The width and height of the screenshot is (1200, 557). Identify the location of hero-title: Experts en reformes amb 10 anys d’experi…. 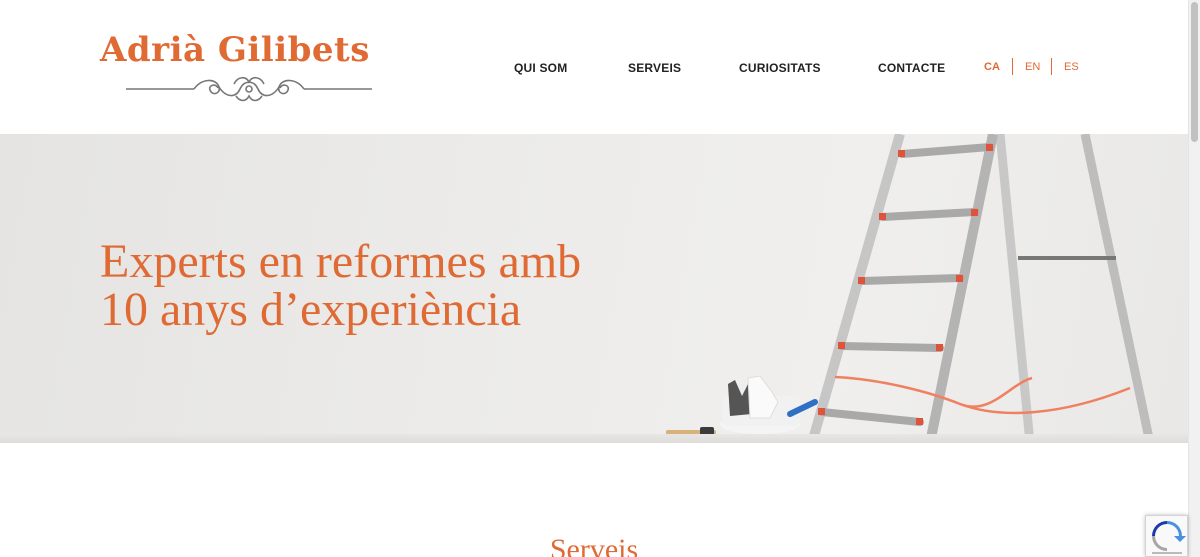
(410, 286).